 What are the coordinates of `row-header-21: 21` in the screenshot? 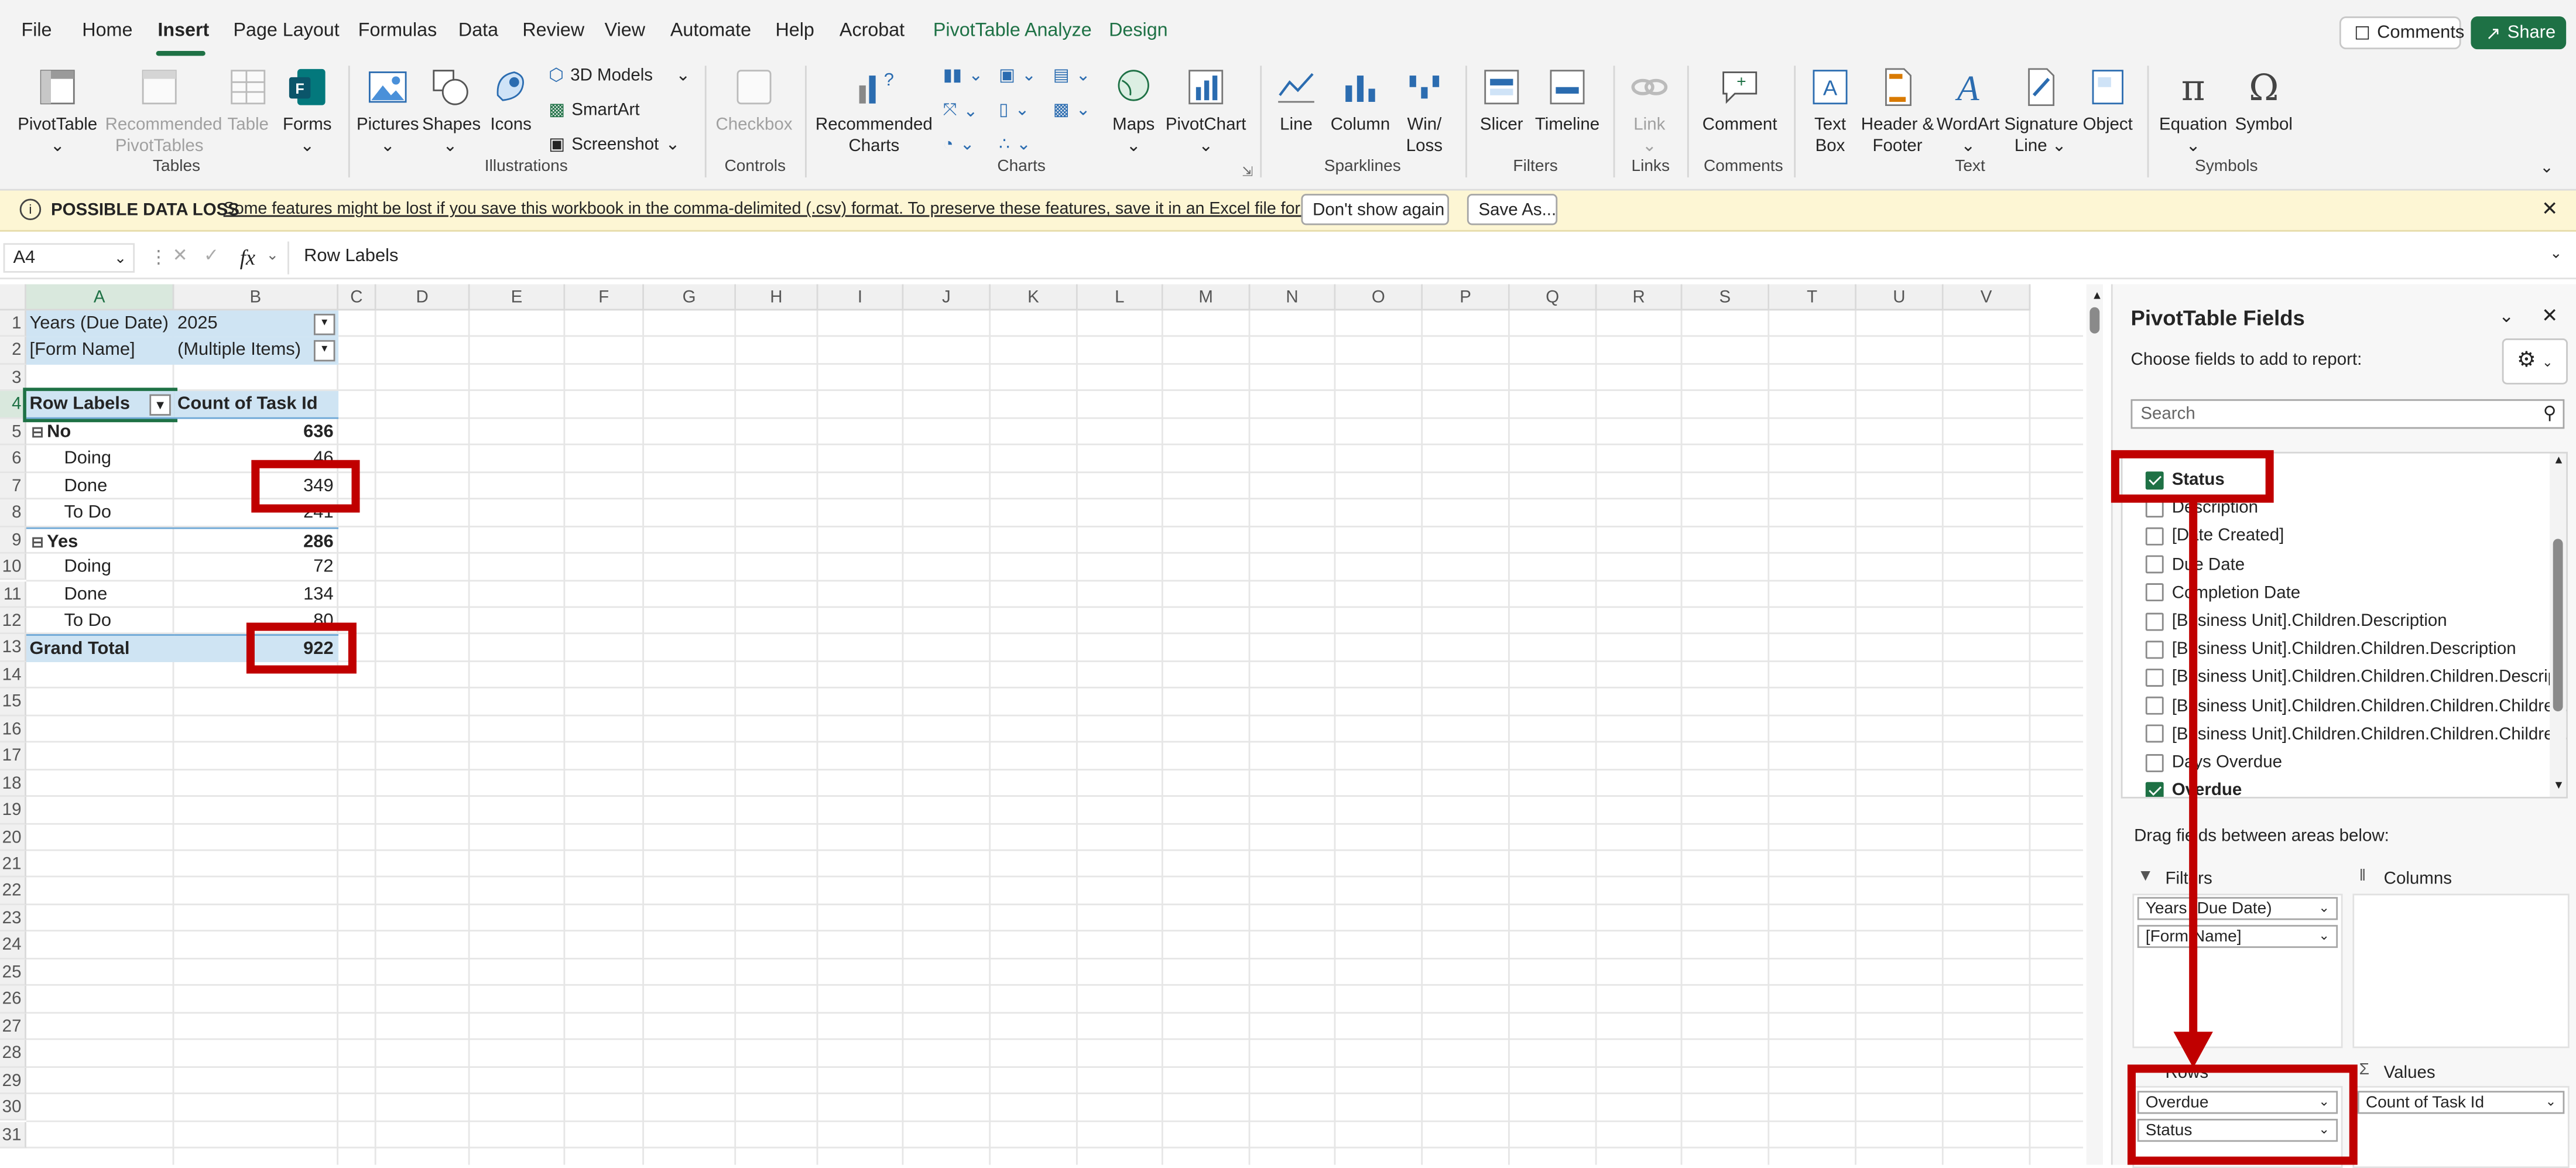 It's located at (13, 864).